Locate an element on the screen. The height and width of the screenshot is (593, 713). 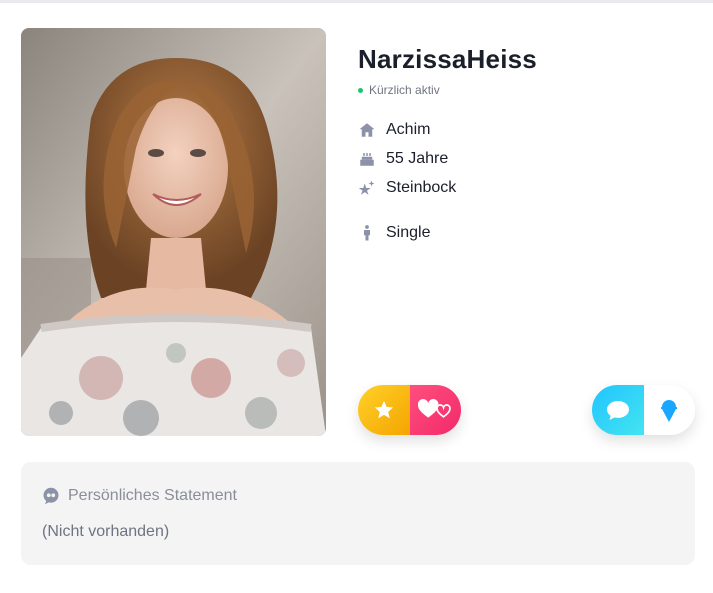
top-divider is located at coordinates (356, 1).